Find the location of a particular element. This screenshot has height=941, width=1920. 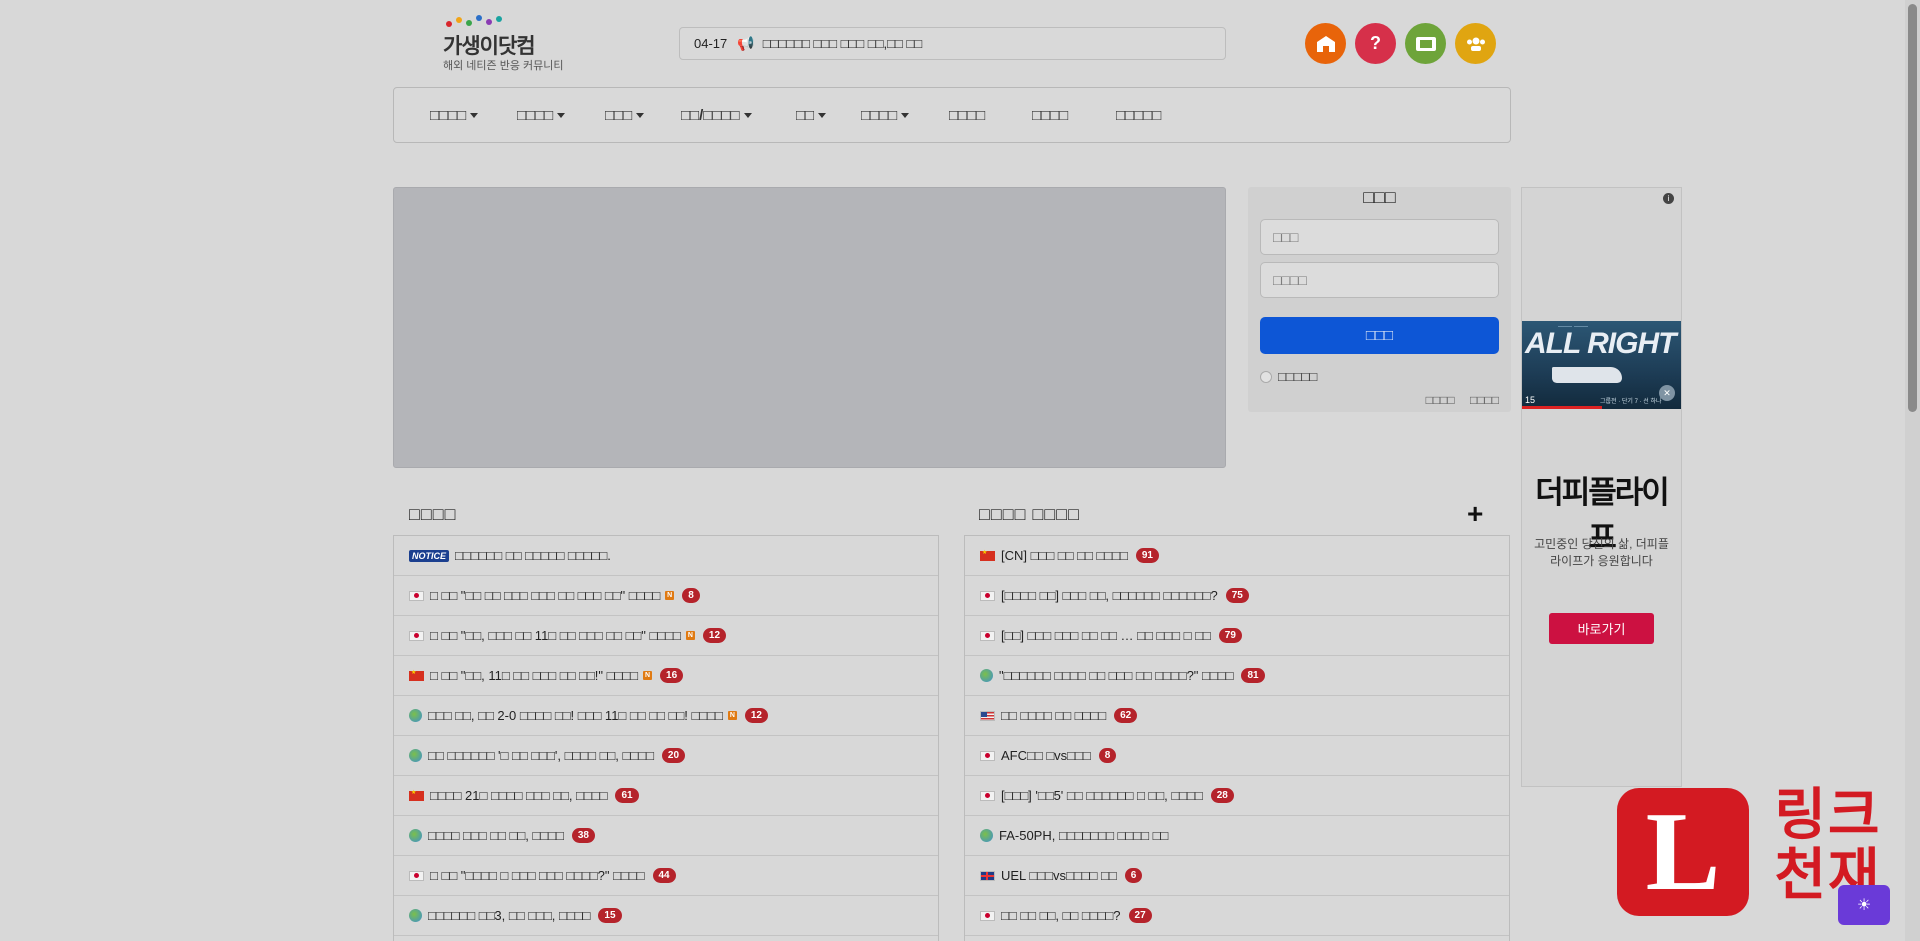

list-item: [□□] □□□ □□□ □□ □□ … □□ □□□ □ □□ 79 is located at coordinates (1237, 636).